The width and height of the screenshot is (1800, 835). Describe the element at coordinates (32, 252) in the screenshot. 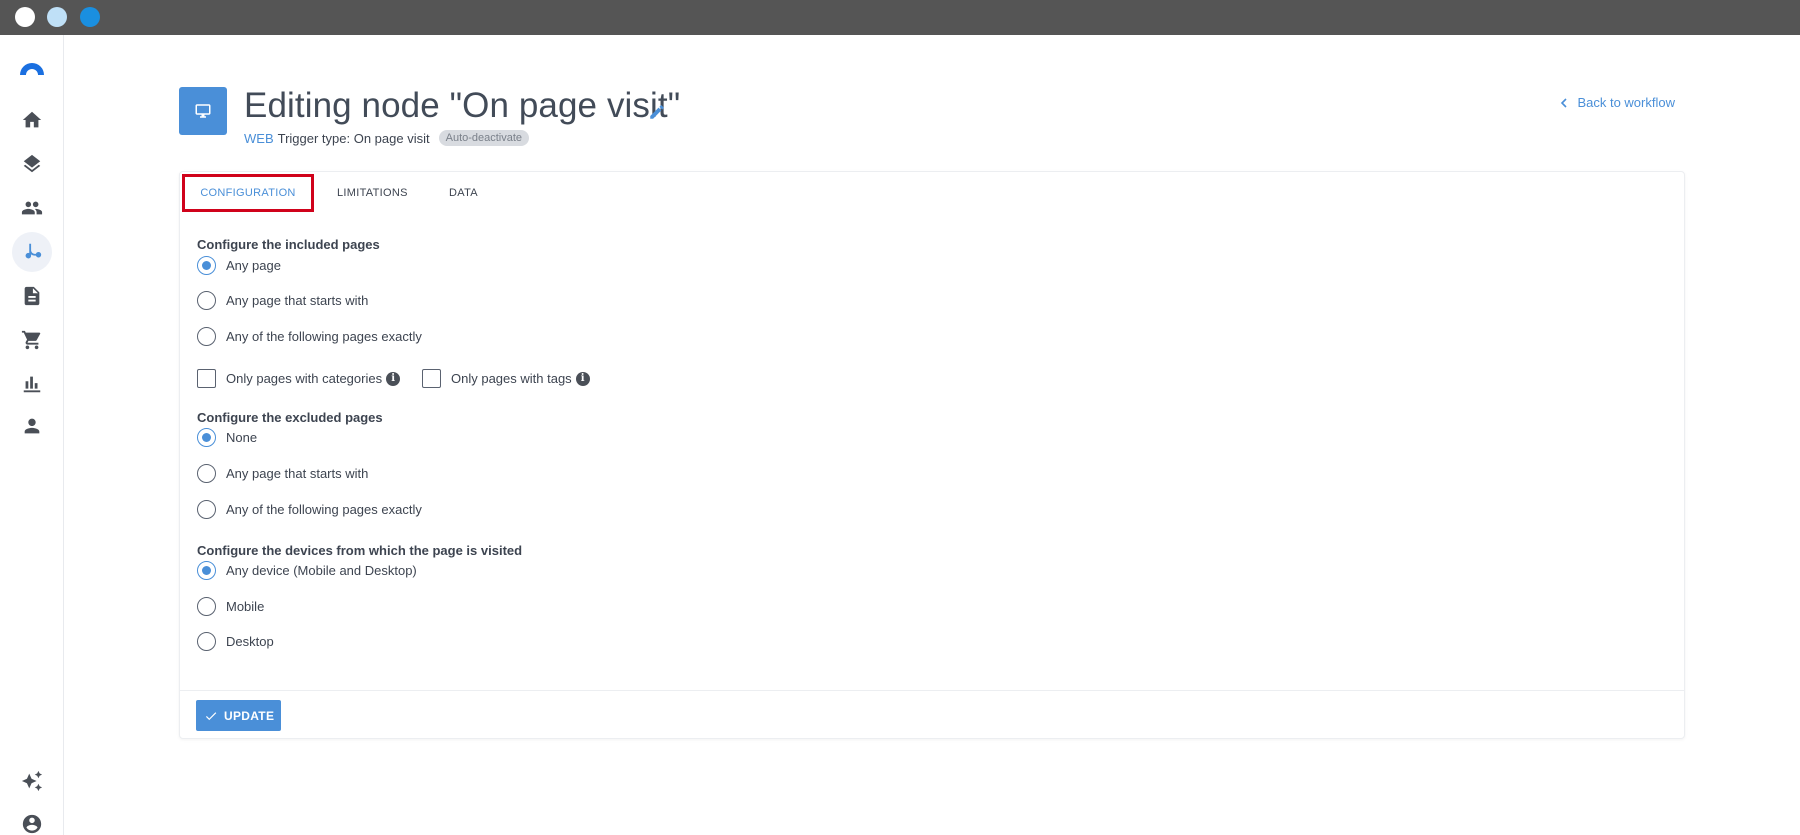

I see `workflow-icon` at that location.